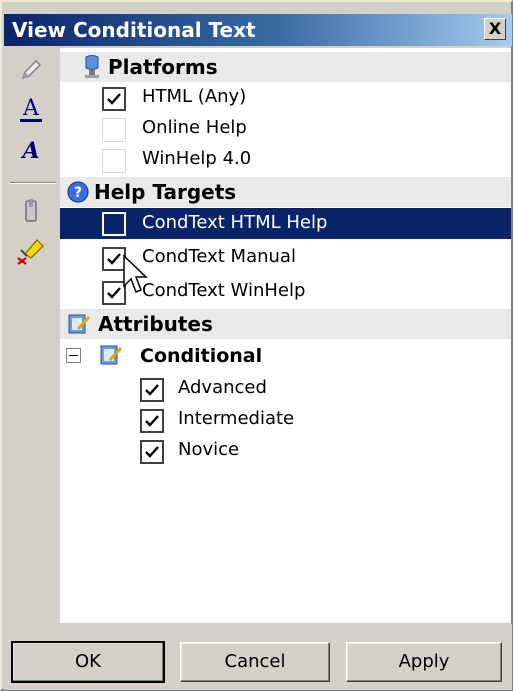  I want to click on platform-item-online-help: Online Help, so click(285, 128).